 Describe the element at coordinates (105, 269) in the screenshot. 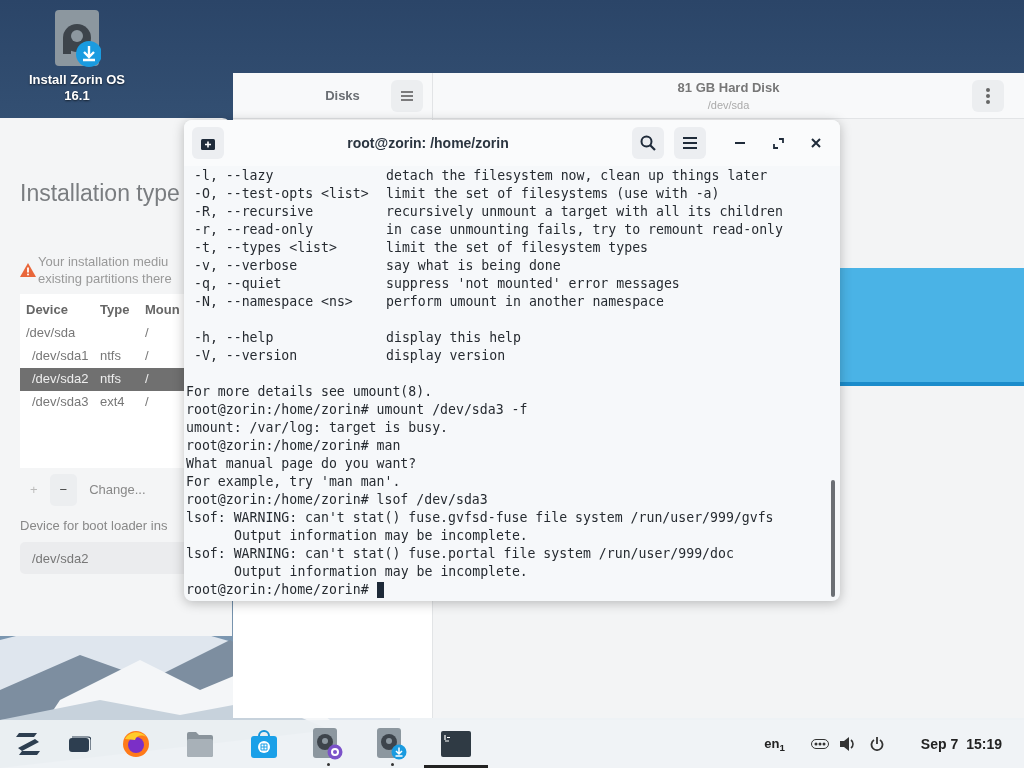

I see `warning-text: Your installation mediu existing partitions there` at that location.